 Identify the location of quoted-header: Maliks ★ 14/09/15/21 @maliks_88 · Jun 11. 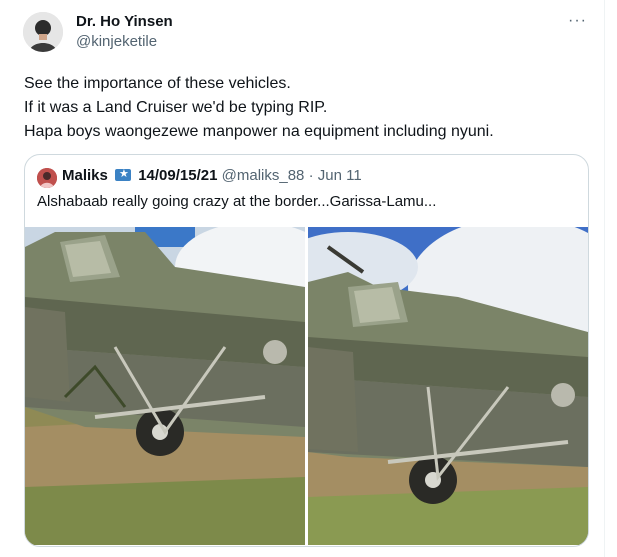
(212, 175).